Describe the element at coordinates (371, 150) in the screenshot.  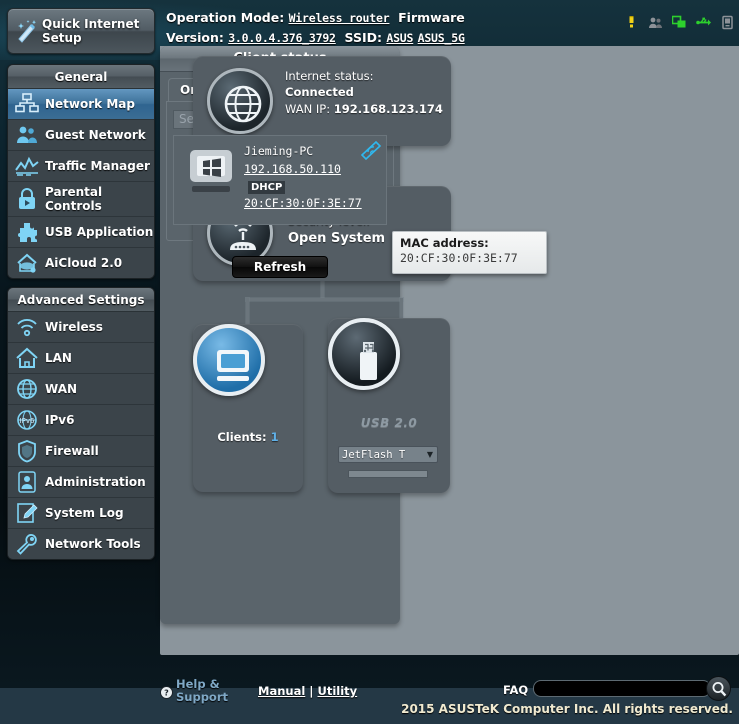
I see `wifi-signal-icon` at that location.